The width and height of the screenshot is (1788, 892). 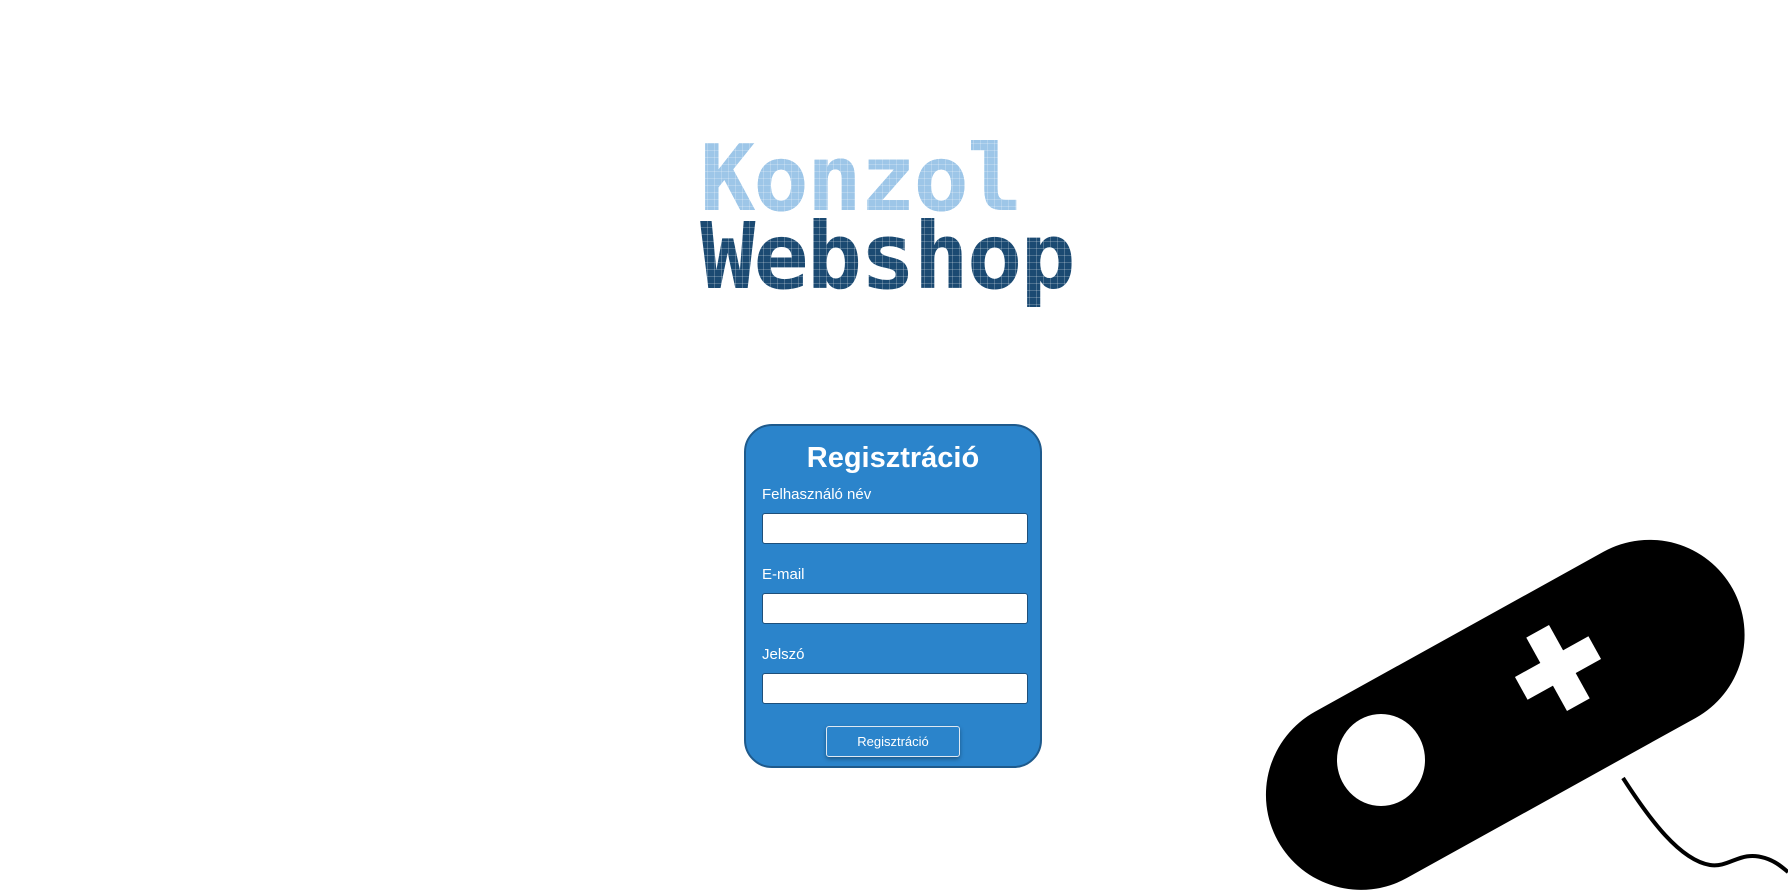 I want to click on register-button: Regisztráció, so click(x=893, y=741).